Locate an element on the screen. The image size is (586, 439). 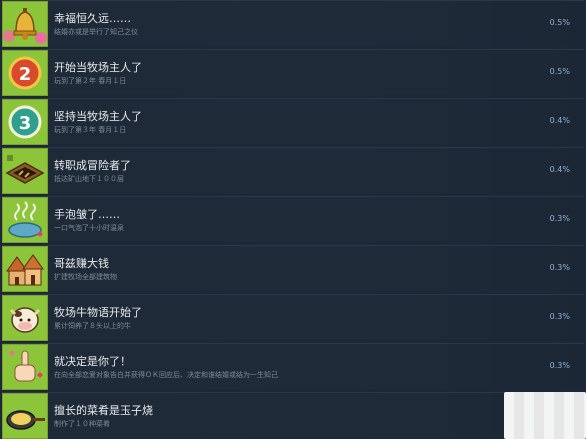
achievement-title: 擅长的菜肴是玉子烧 is located at coordinates (103, 410).